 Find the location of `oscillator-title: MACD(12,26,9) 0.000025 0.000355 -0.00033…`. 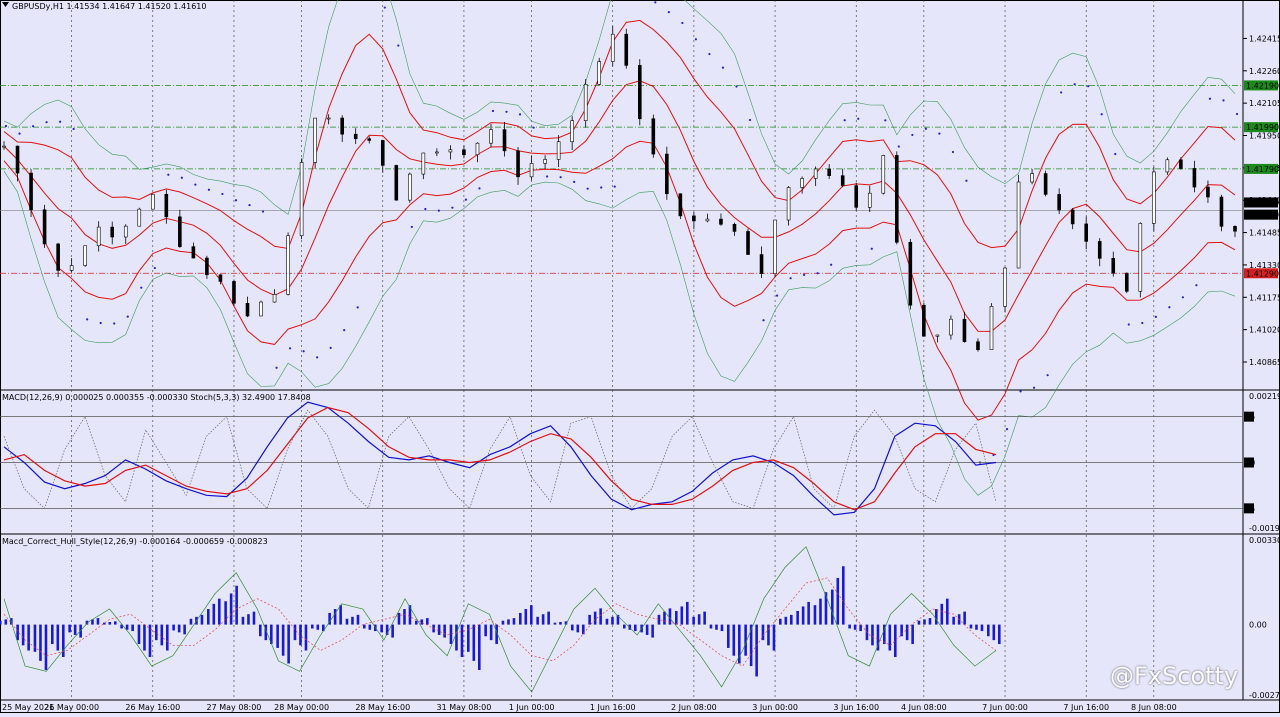

oscillator-title: MACD(12,26,9) 0.000025 0.000355 -0.00033… is located at coordinates (156, 397).